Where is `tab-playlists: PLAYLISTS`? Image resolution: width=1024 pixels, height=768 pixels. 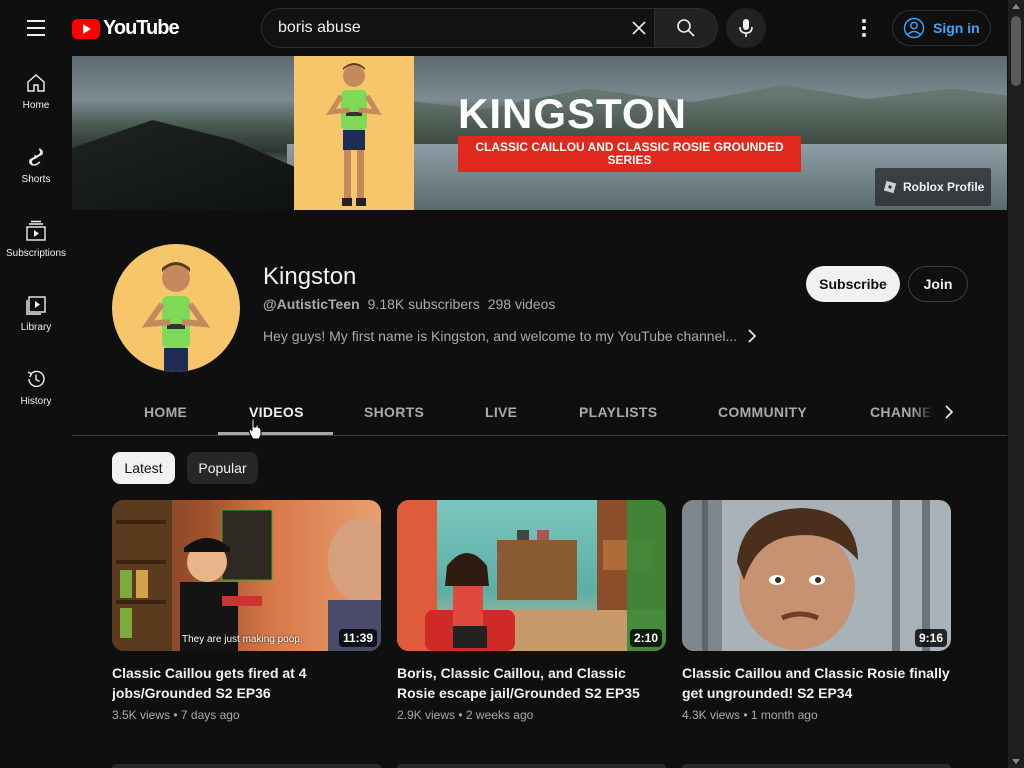
tab-playlists: PLAYLISTS is located at coordinates (618, 411).